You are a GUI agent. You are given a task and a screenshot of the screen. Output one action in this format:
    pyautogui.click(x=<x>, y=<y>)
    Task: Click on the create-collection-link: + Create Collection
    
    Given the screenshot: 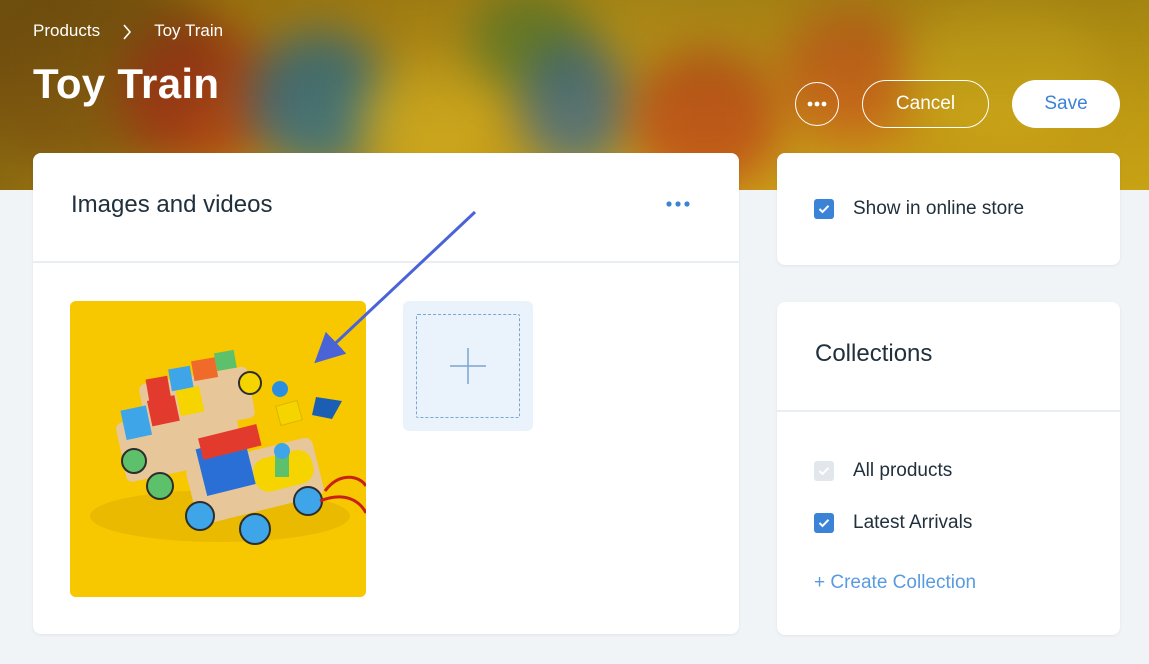 What is the action you would take?
    pyautogui.click(x=895, y=583)
    